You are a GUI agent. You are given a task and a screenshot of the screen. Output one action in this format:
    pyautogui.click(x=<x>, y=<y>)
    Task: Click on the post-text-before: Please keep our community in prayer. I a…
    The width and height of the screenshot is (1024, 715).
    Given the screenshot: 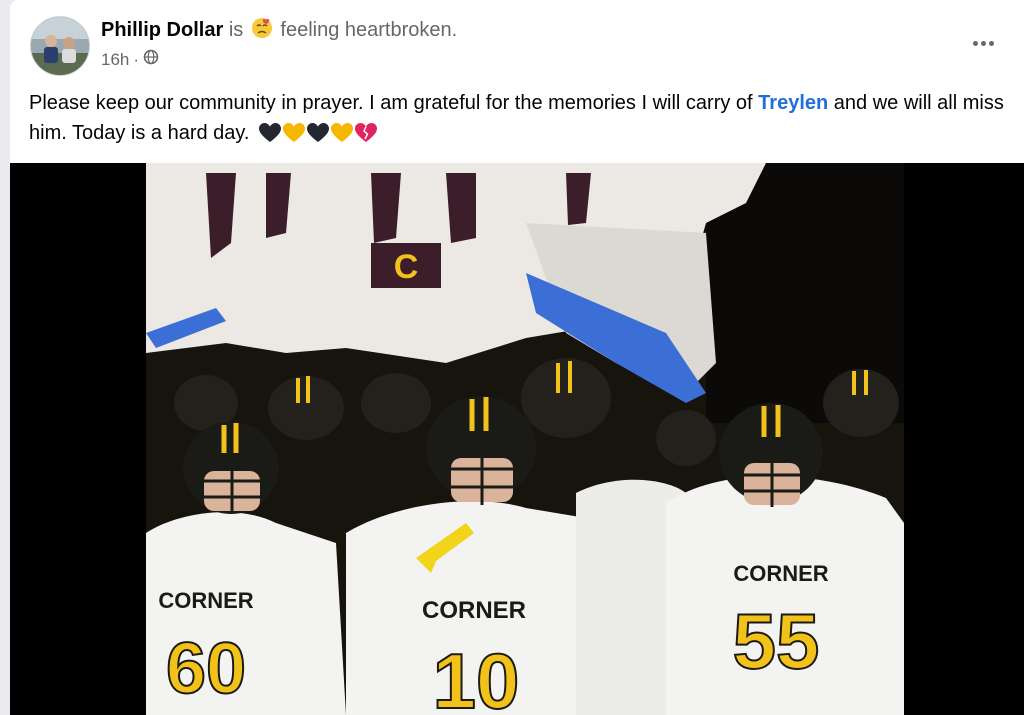 What is the action you would take?
    pyautogui.click(x=394, y=103)
    